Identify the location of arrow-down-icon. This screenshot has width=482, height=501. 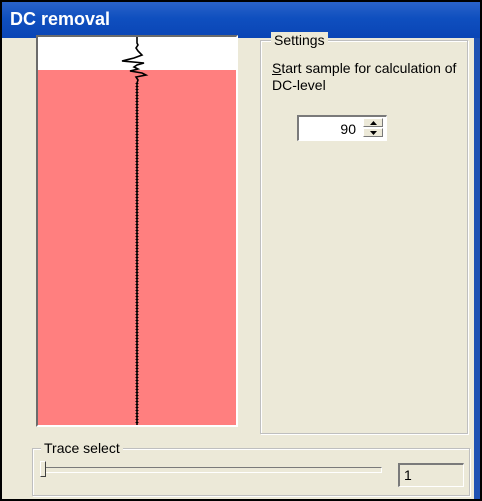
(373, 133).